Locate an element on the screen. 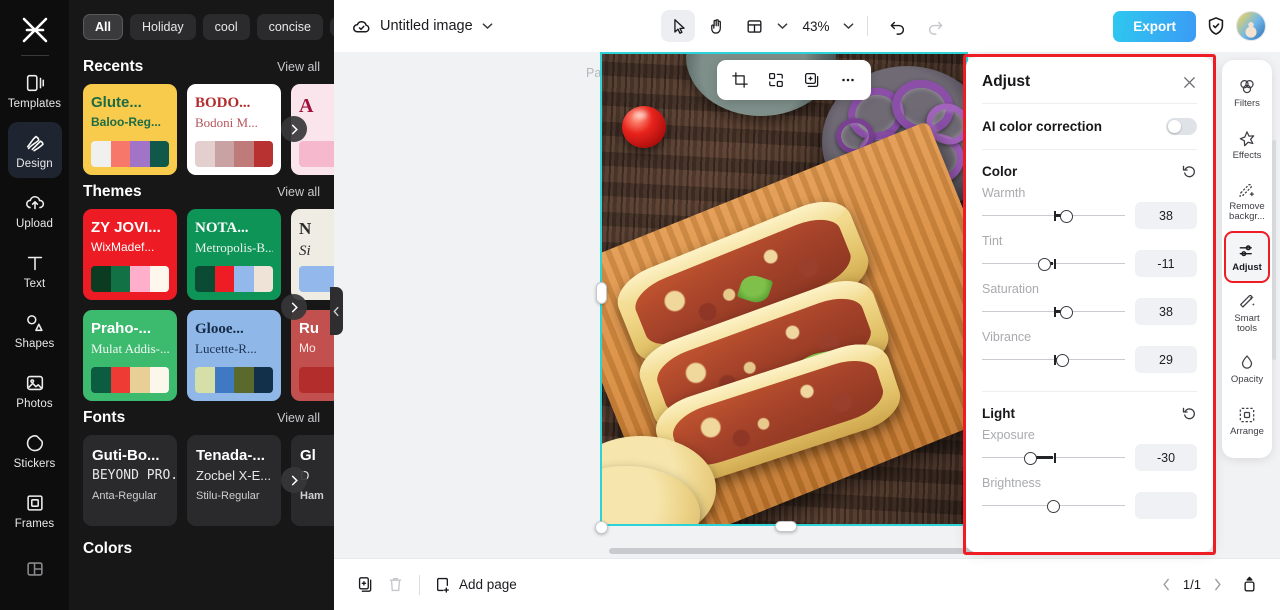 The width and height of the screenshot is (1280, 610). cloud-saved-icon is located at coordinates (361, 26).